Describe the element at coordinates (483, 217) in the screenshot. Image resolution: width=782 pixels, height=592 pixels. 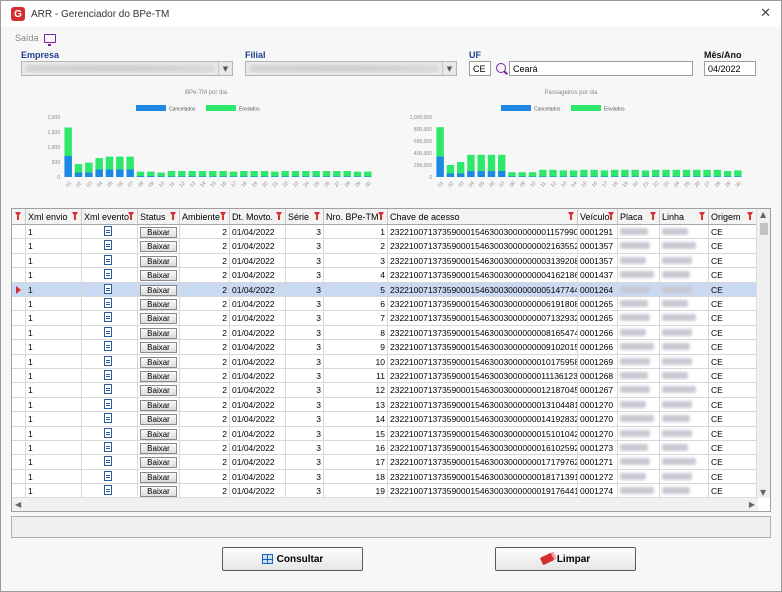
I see `header-chave: Chave de acesso` at that location.